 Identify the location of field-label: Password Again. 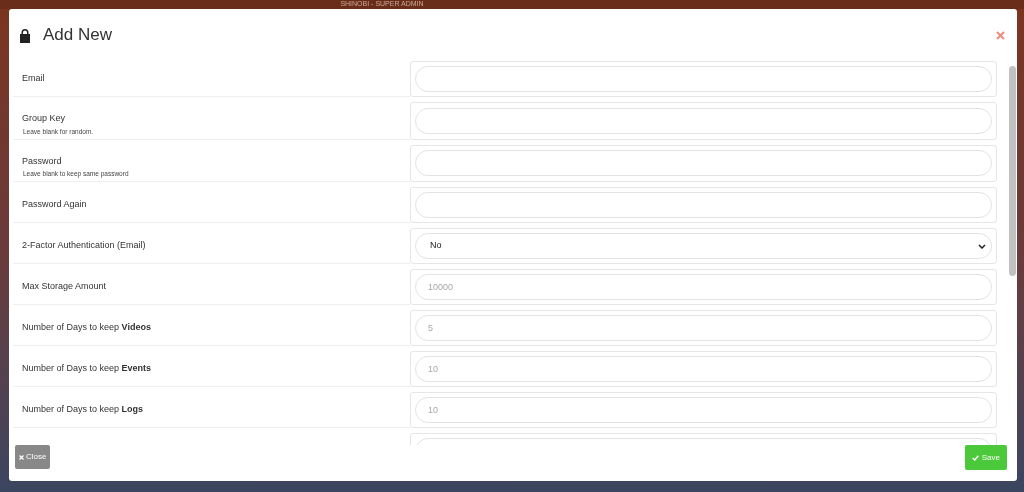
(55, 204).